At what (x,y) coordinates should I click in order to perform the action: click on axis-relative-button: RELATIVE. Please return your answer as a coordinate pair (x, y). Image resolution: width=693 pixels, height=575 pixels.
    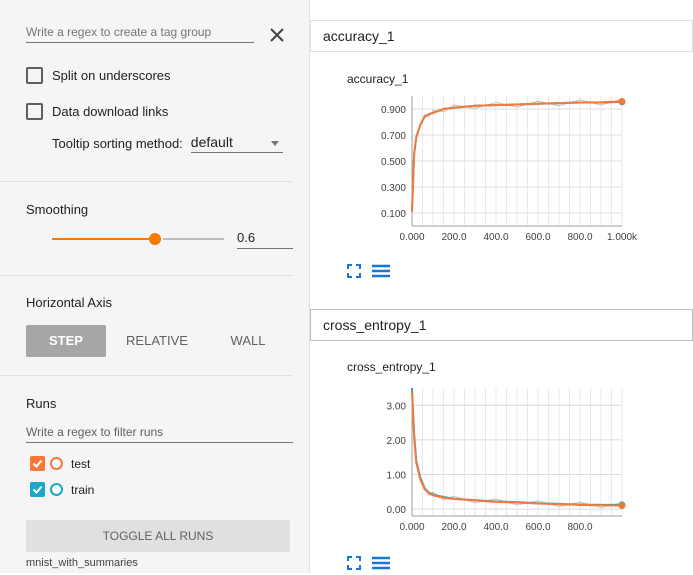
    Looking at the image, I should click on (157, 341).